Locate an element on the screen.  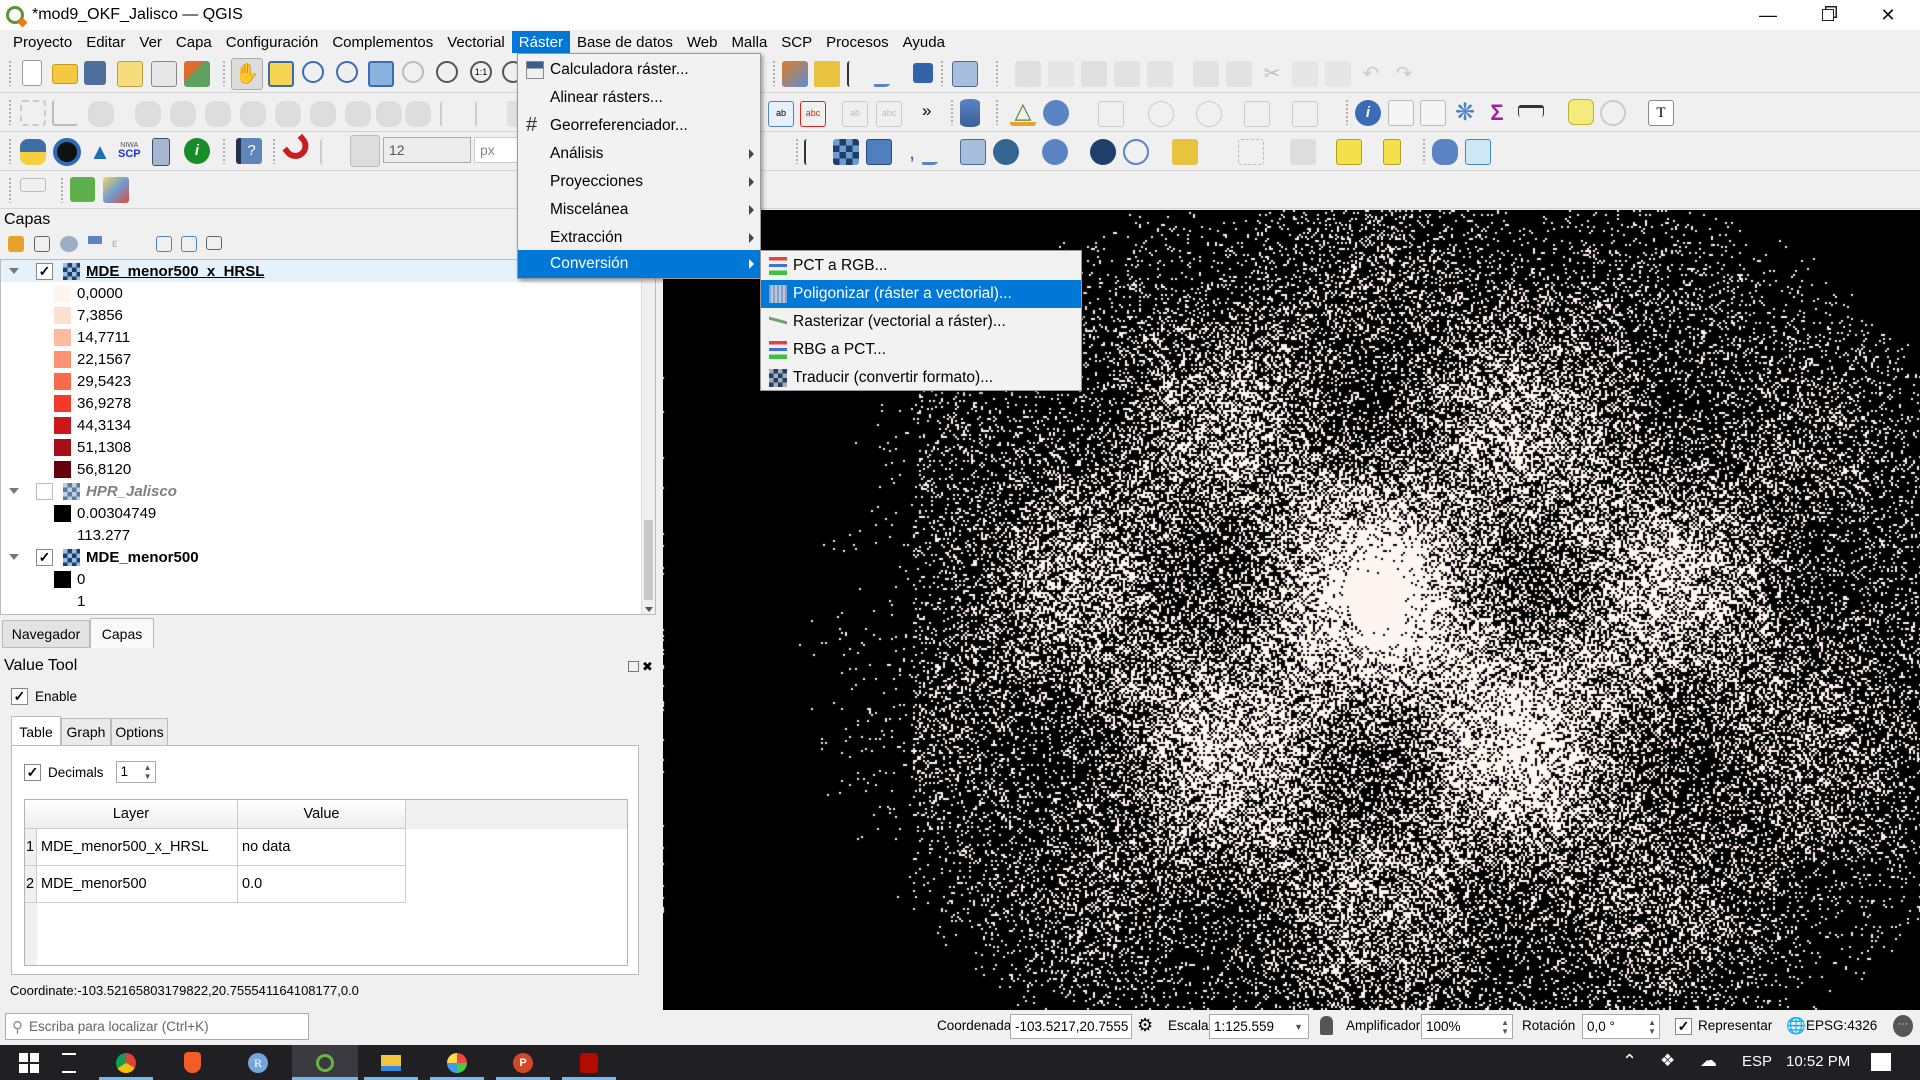
zoom-in-icon is located at coordinates (313, 72).